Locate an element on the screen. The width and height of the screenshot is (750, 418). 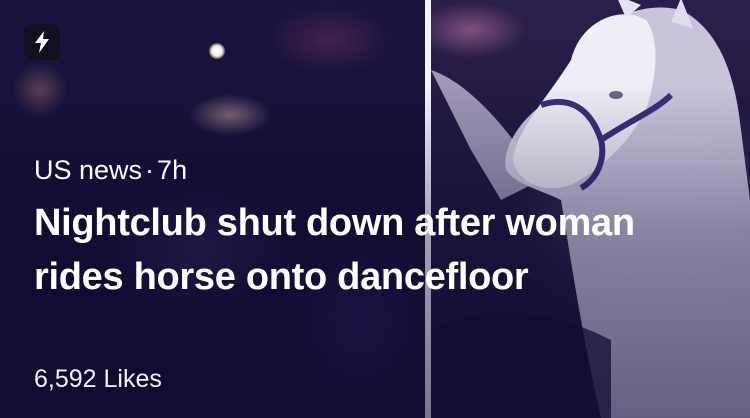
source-badge is located at coordinates (42, 42).